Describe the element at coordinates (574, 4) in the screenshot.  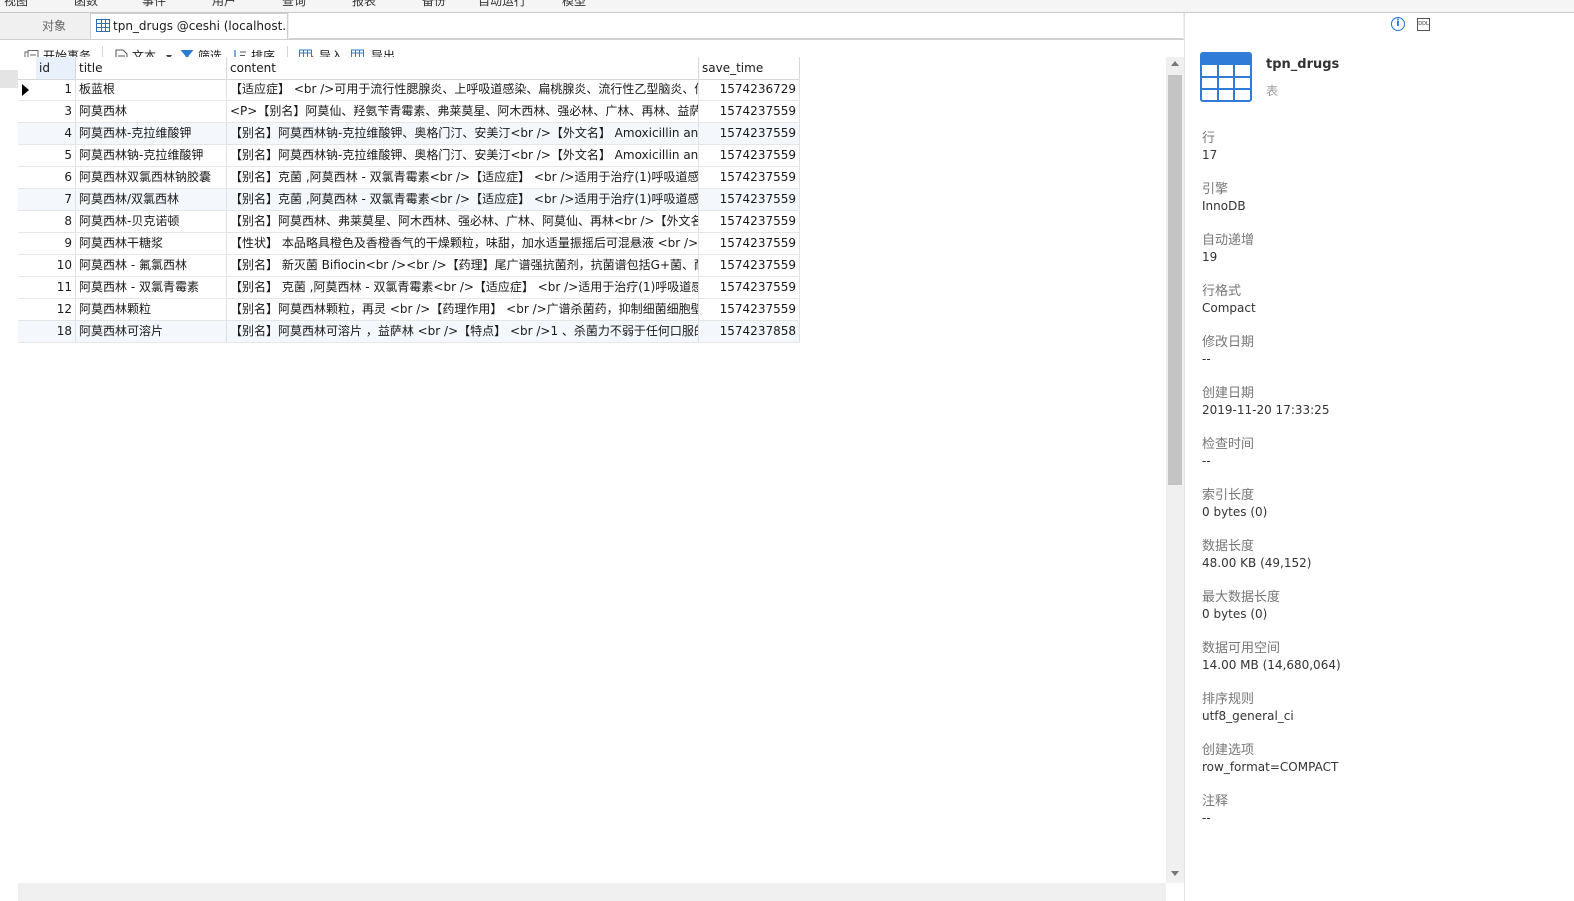
I see `menu-item: 模型` at that location.